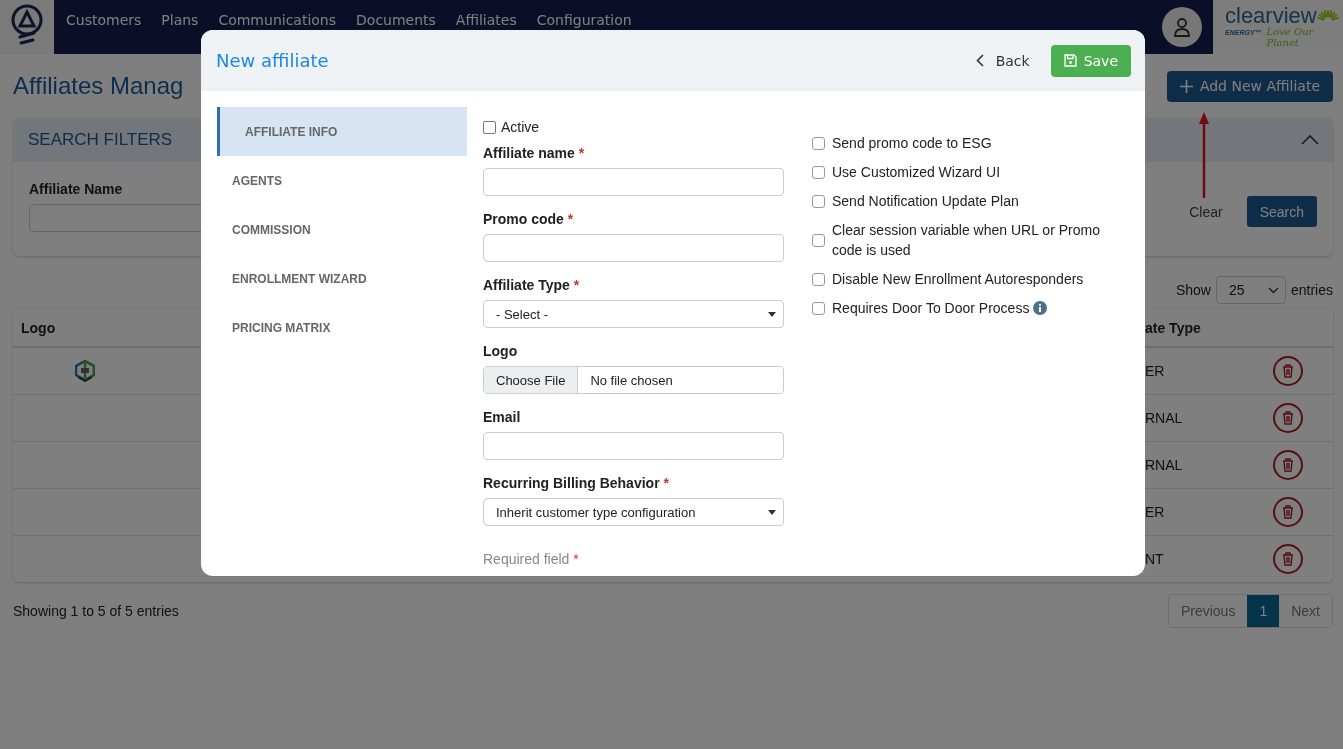  Describe the element at coordinates (1186, 86) in the screenshot. I see `plus-icon` at that location.